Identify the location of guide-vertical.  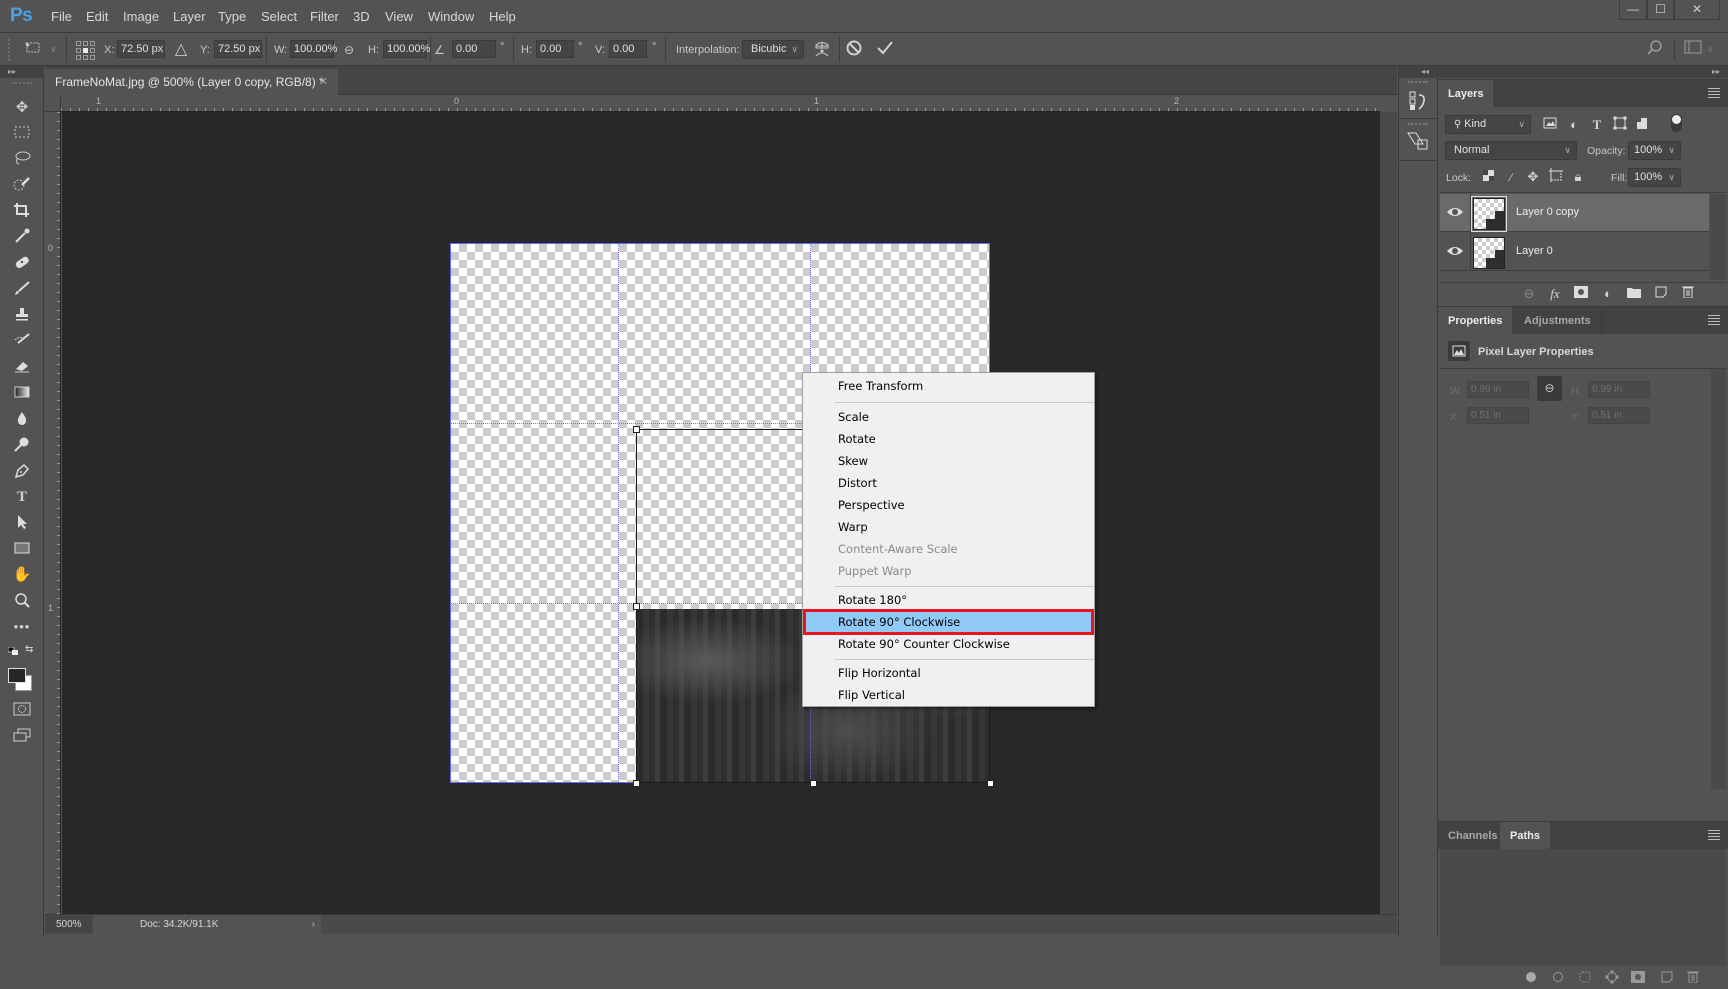
(618, 513).